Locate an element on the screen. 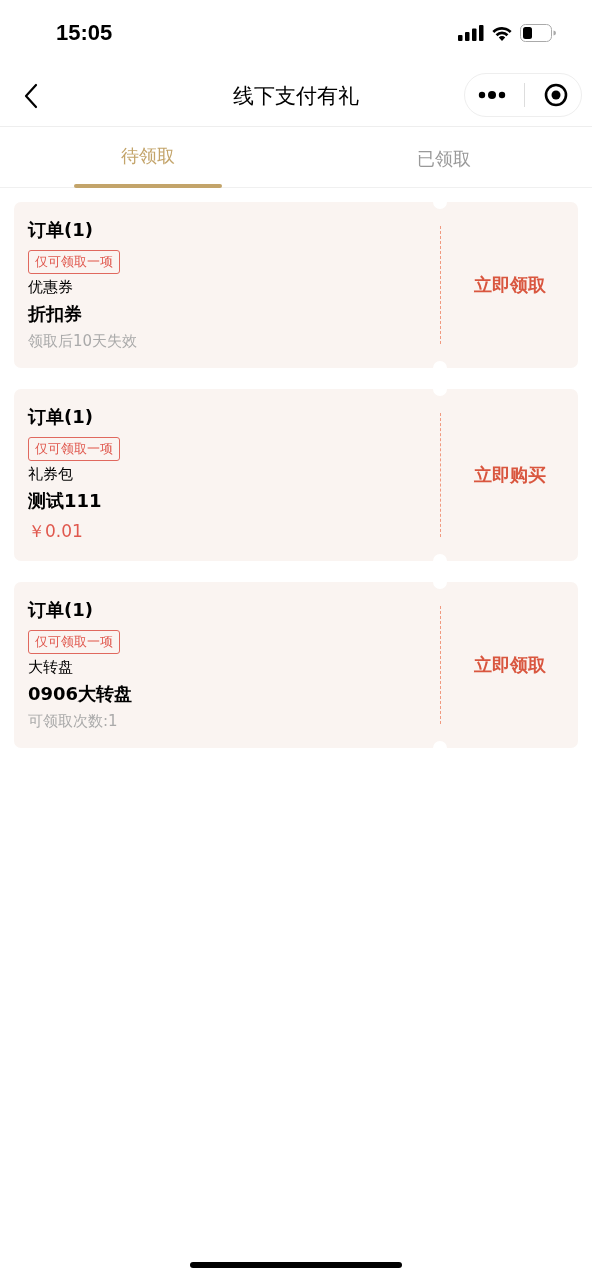 Image resolution: width=592 pixels, height=1280 pixels. signal-icon is located at coordinates (471, 33).